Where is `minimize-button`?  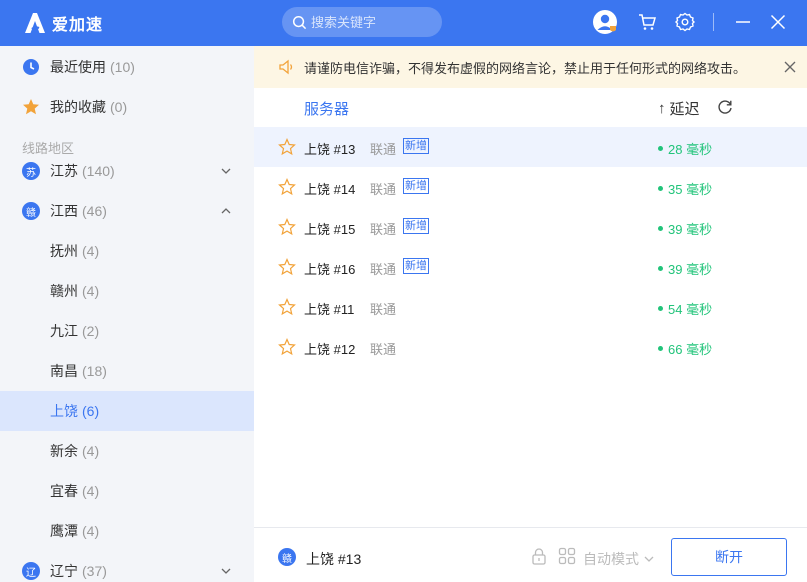 minimize-button is located at coordinates (743, 22).